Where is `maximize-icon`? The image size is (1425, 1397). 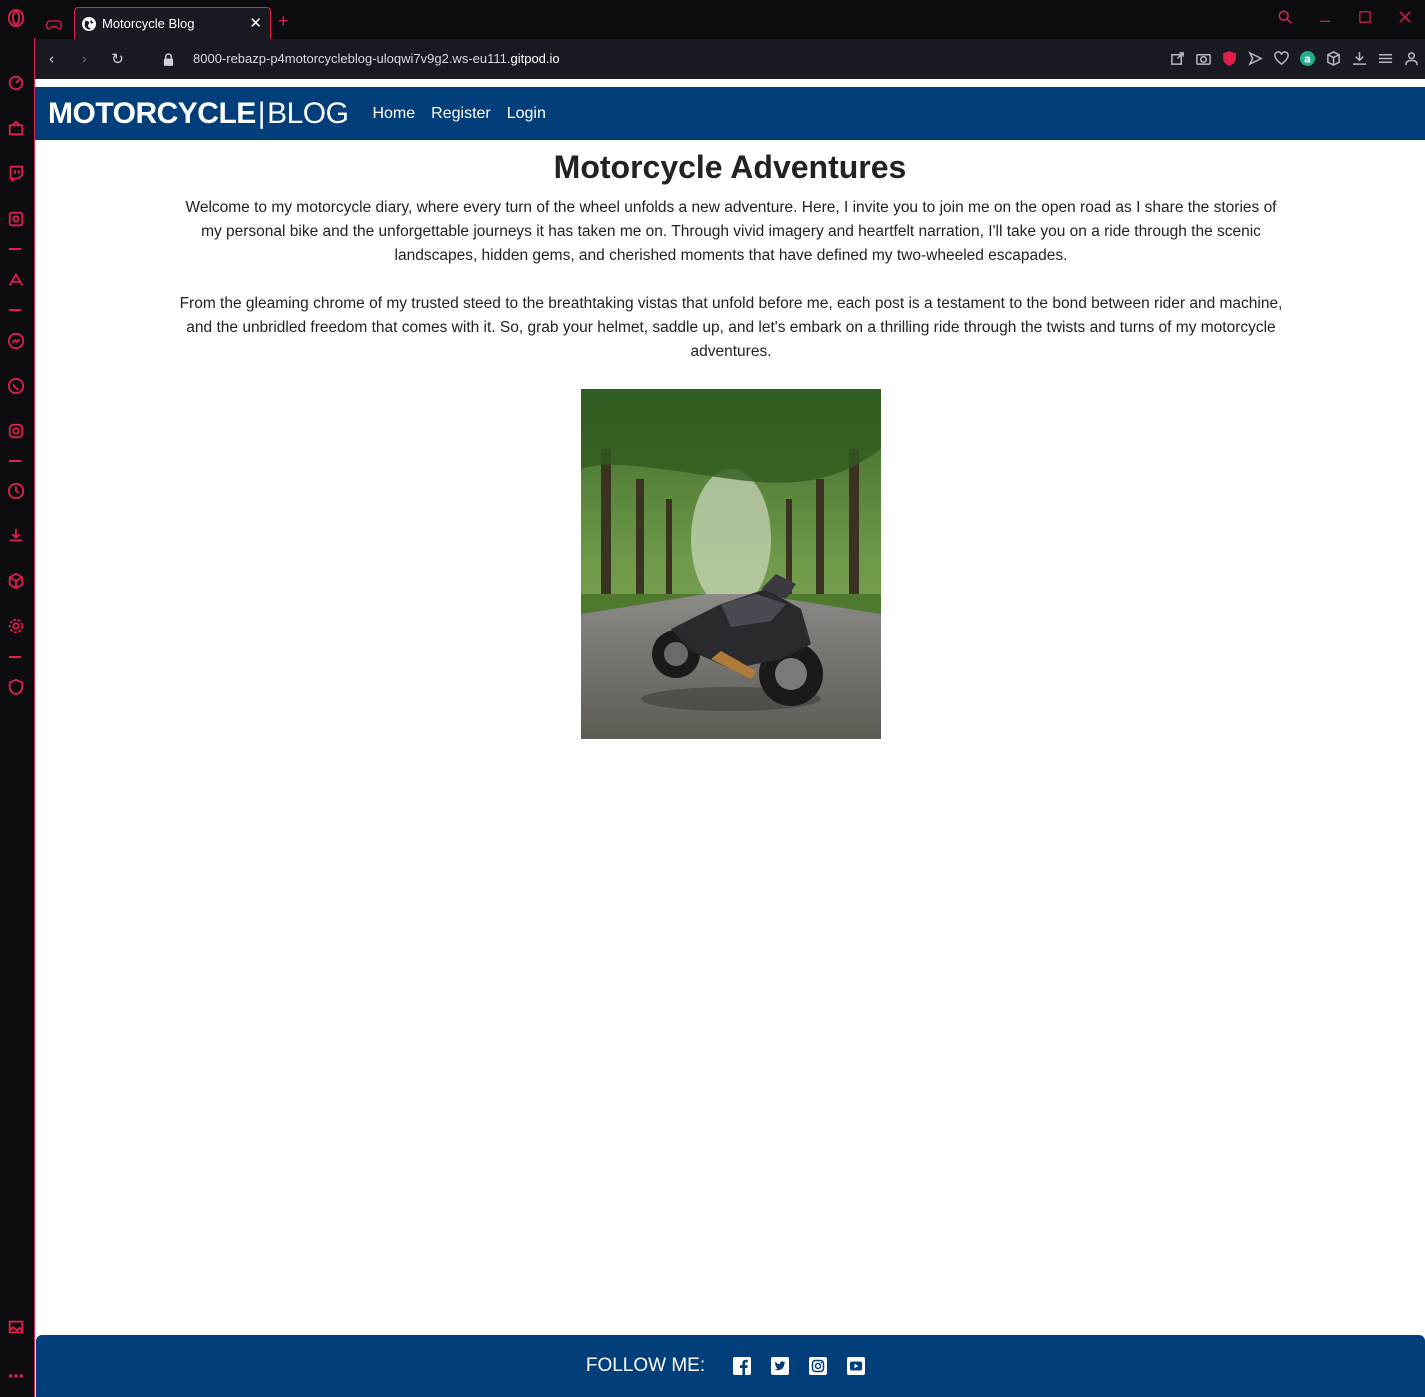 maximize-icon is located at coordinates (1365, 19).